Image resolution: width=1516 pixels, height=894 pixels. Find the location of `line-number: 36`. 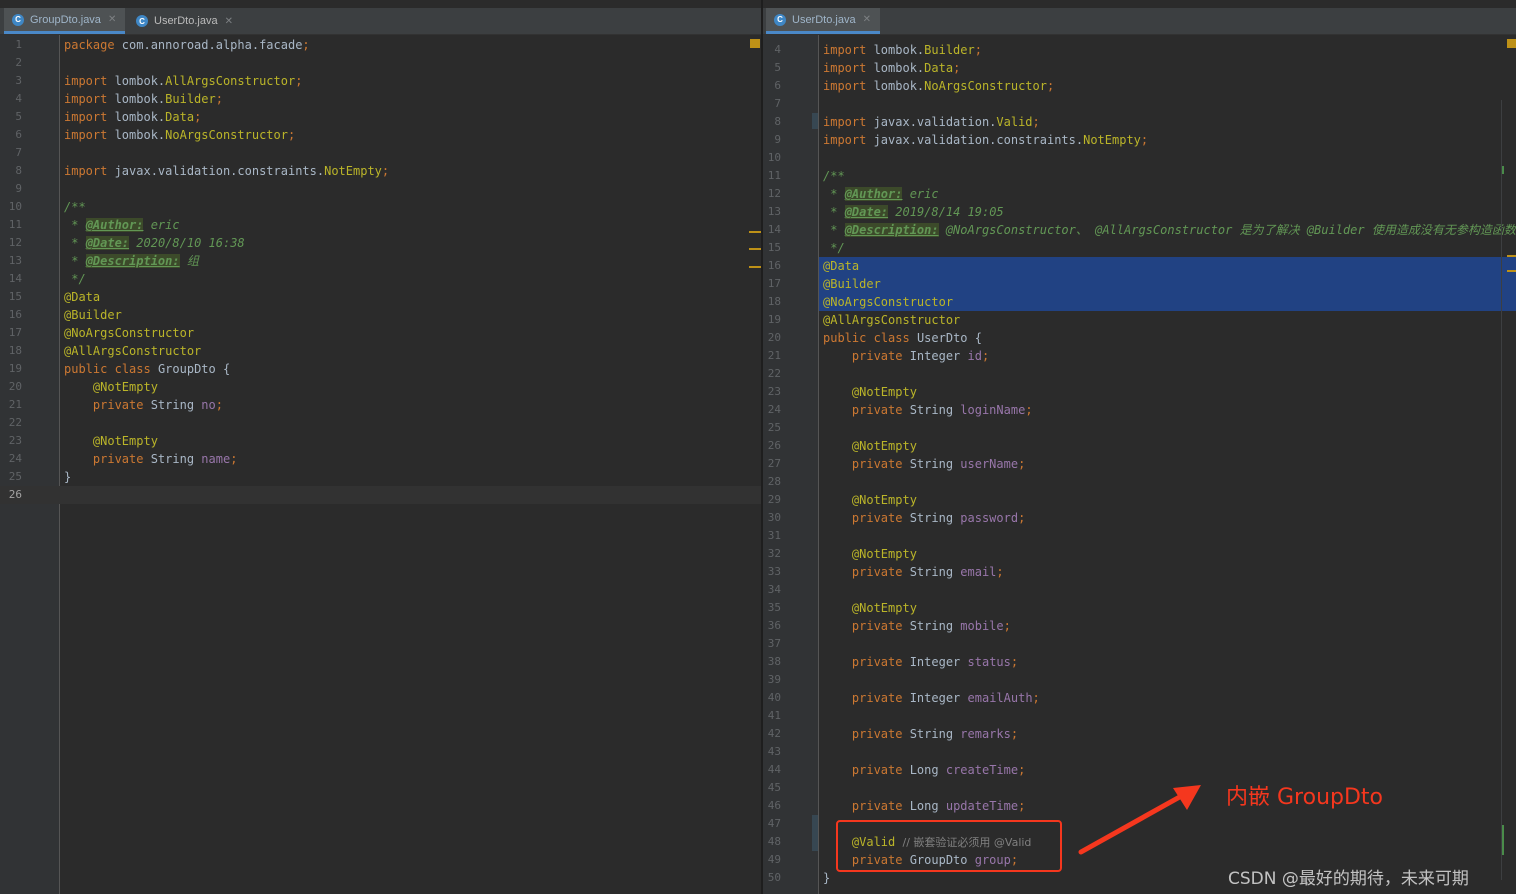

line-number: 36 is located at coordinates (774, 625).